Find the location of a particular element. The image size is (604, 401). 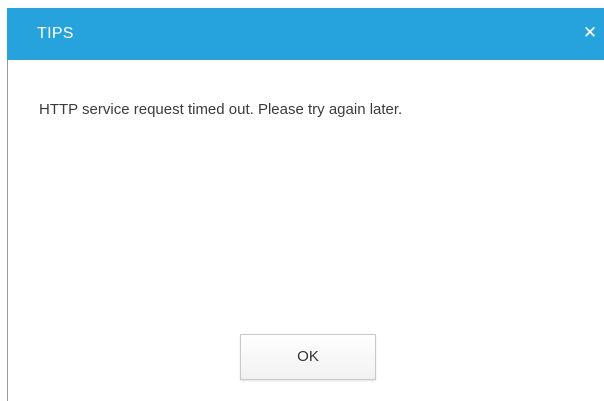

dialog-title: TIPS is located at coordinates (55, 33).